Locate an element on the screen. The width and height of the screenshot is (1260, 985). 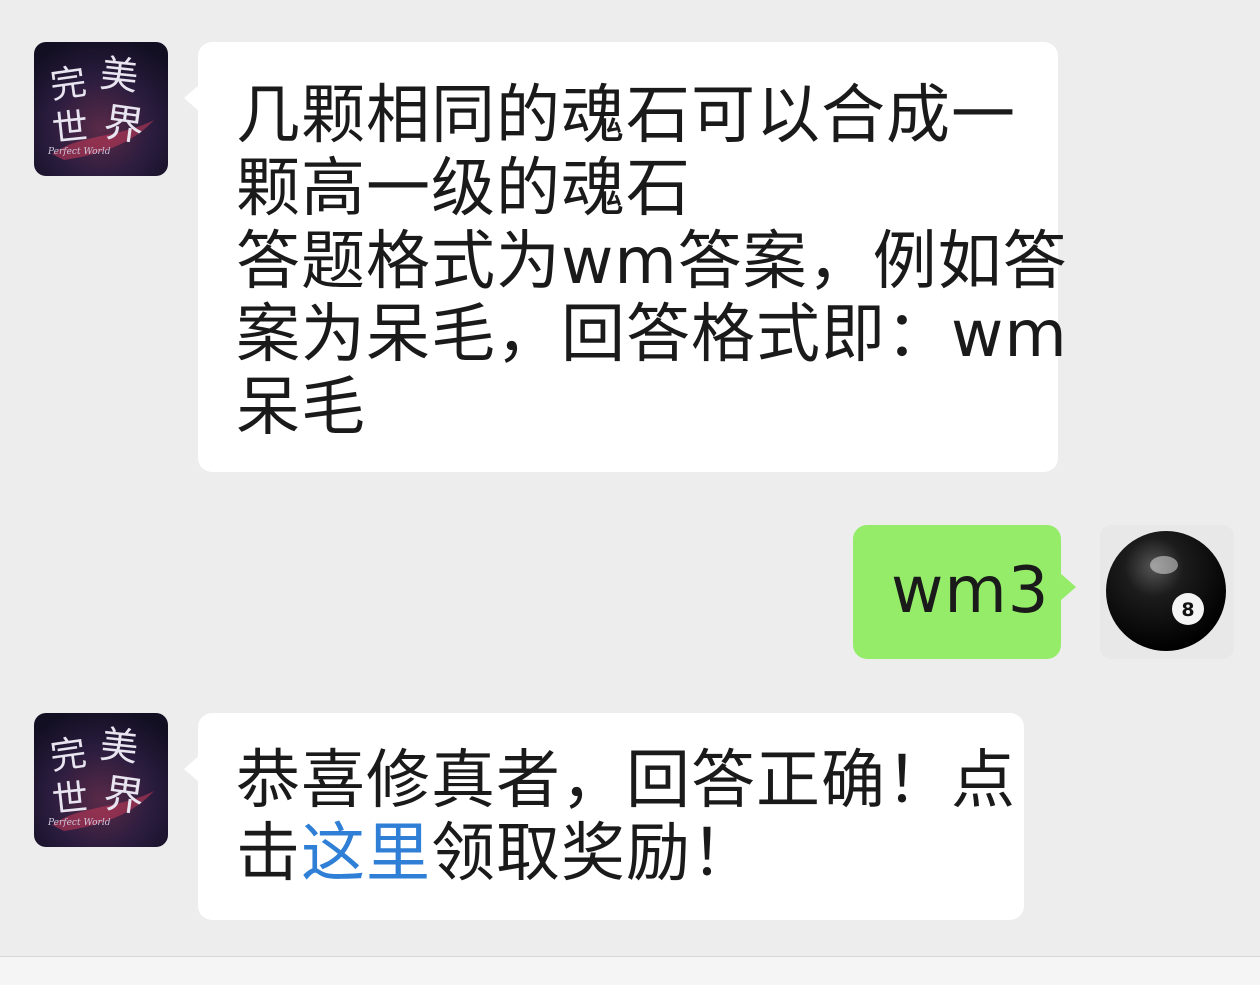
message-line: 答题格式为wm答案，例如答 is located at coordinates (652, 262).